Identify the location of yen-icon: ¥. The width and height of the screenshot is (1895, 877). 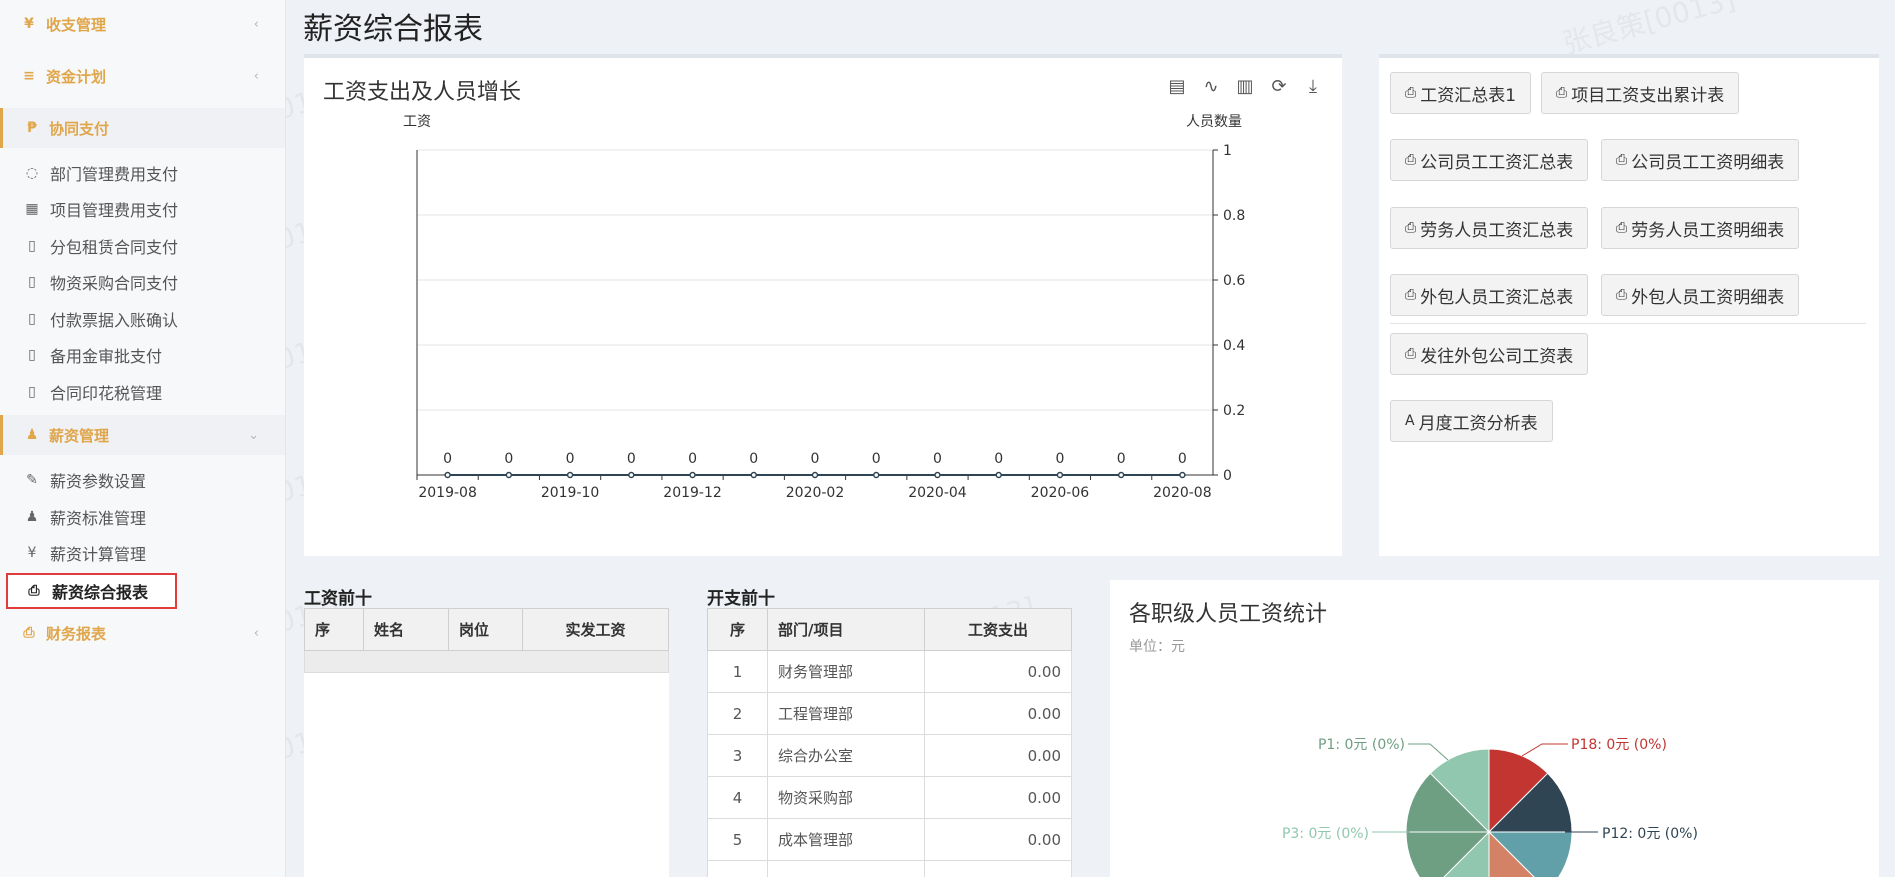
(29, 24).